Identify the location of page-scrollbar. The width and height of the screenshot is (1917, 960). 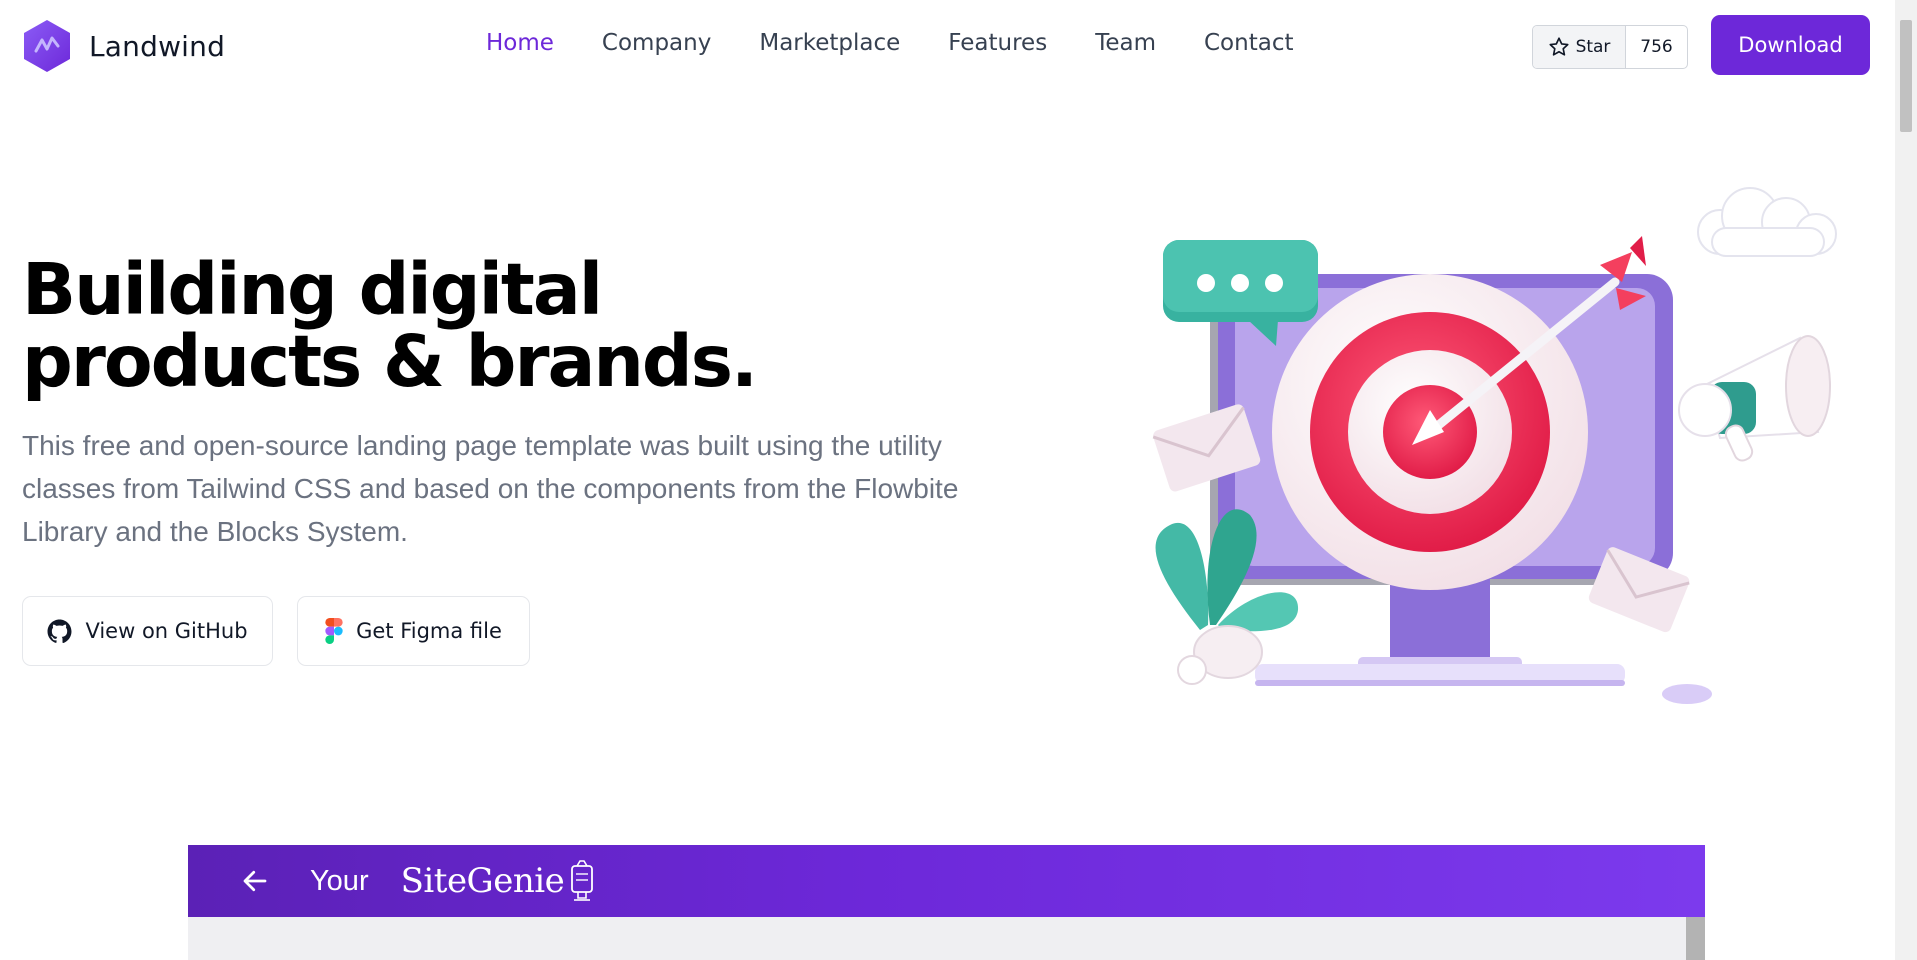
(1906, 480).